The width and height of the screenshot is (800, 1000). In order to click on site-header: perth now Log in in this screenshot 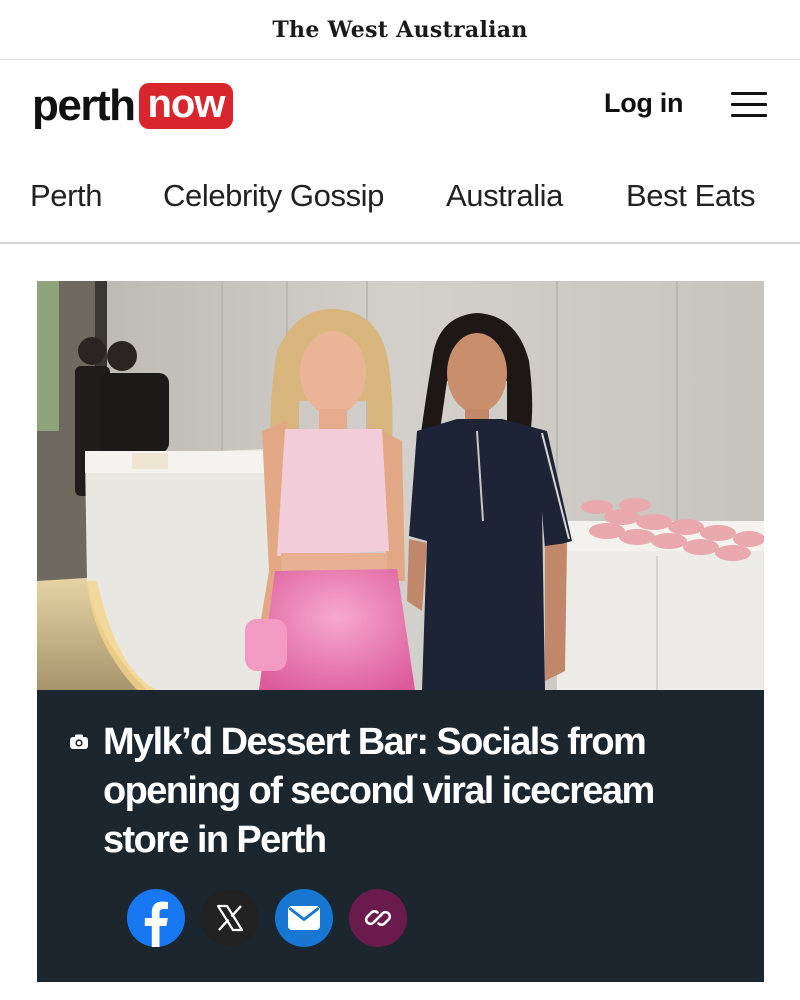, I will do `click(400, 106)`.